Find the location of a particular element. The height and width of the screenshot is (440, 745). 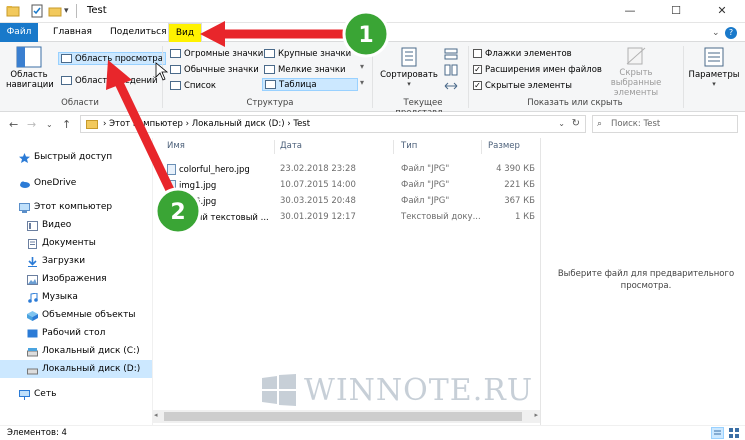

sidebar-item-onedrive: OneDrive is located at coordinates (76, 183).